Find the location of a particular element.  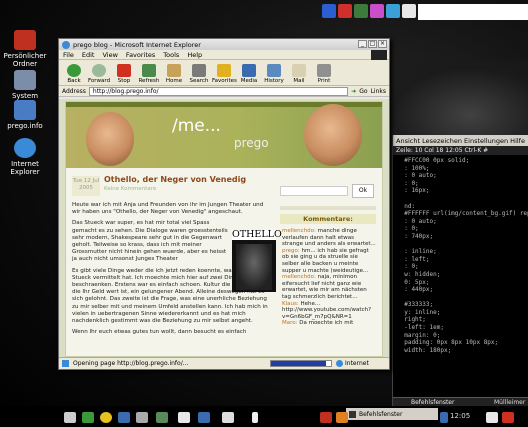

code-line: : 740px; is located at coordinates (415, 236).